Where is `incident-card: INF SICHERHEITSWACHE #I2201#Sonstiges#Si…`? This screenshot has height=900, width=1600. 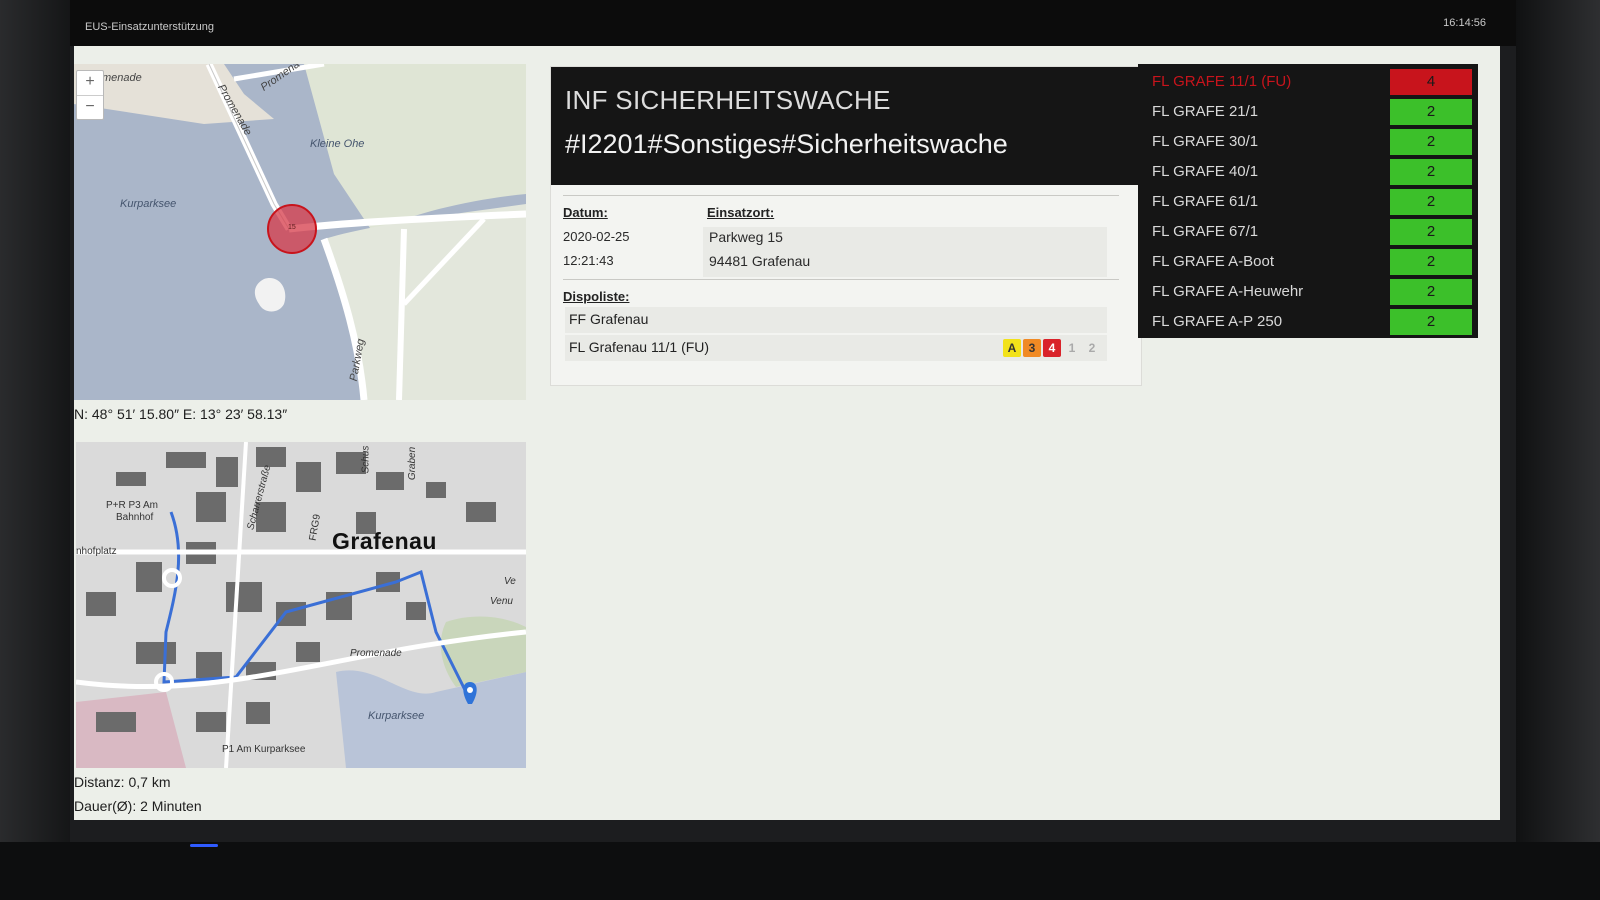
incident-card: INF SICHERHEITSWACHE #I2201#Sonstiges#Si… is located at coordinates (846, 226).